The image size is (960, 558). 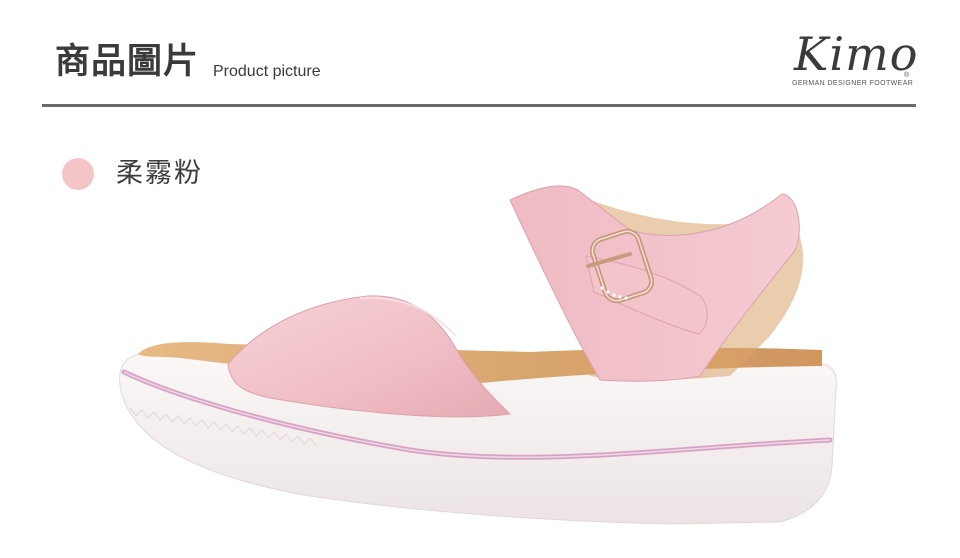 I want to click on brand-logo: Kimo ® GERMAN DESIGNER FOOTWEAR, so click(x=854, y=59).